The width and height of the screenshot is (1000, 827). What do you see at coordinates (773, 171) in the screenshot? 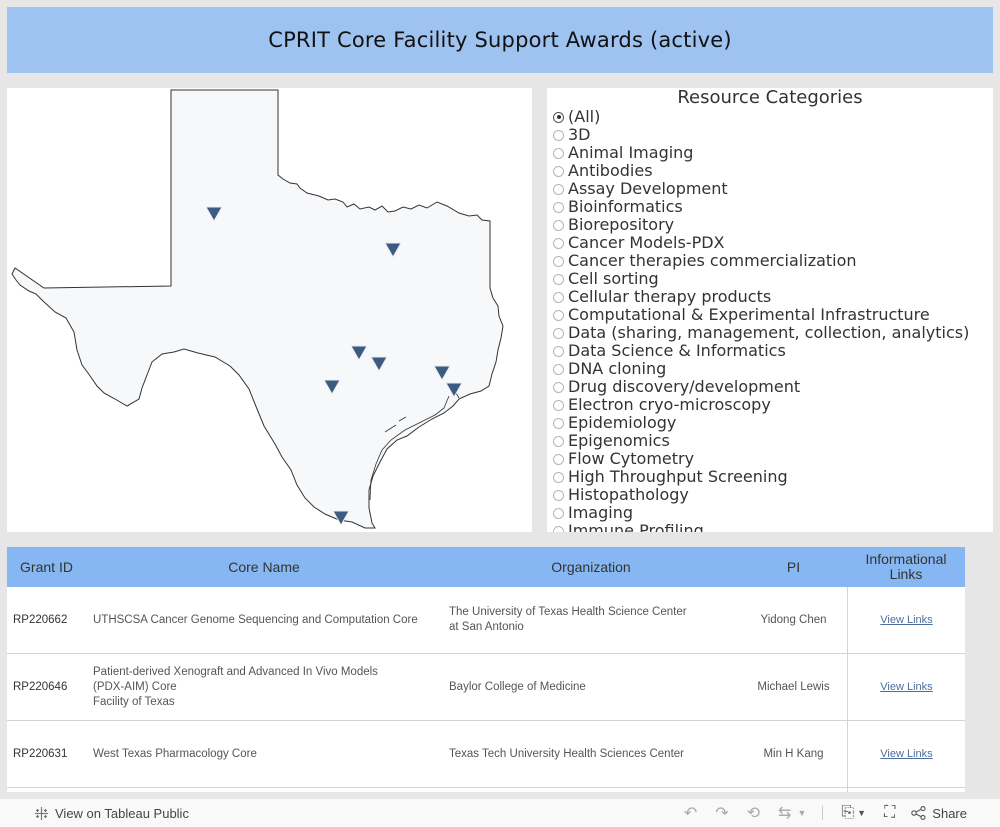
I see `filter-option: Antibodies` at bounding box center [773, 171].